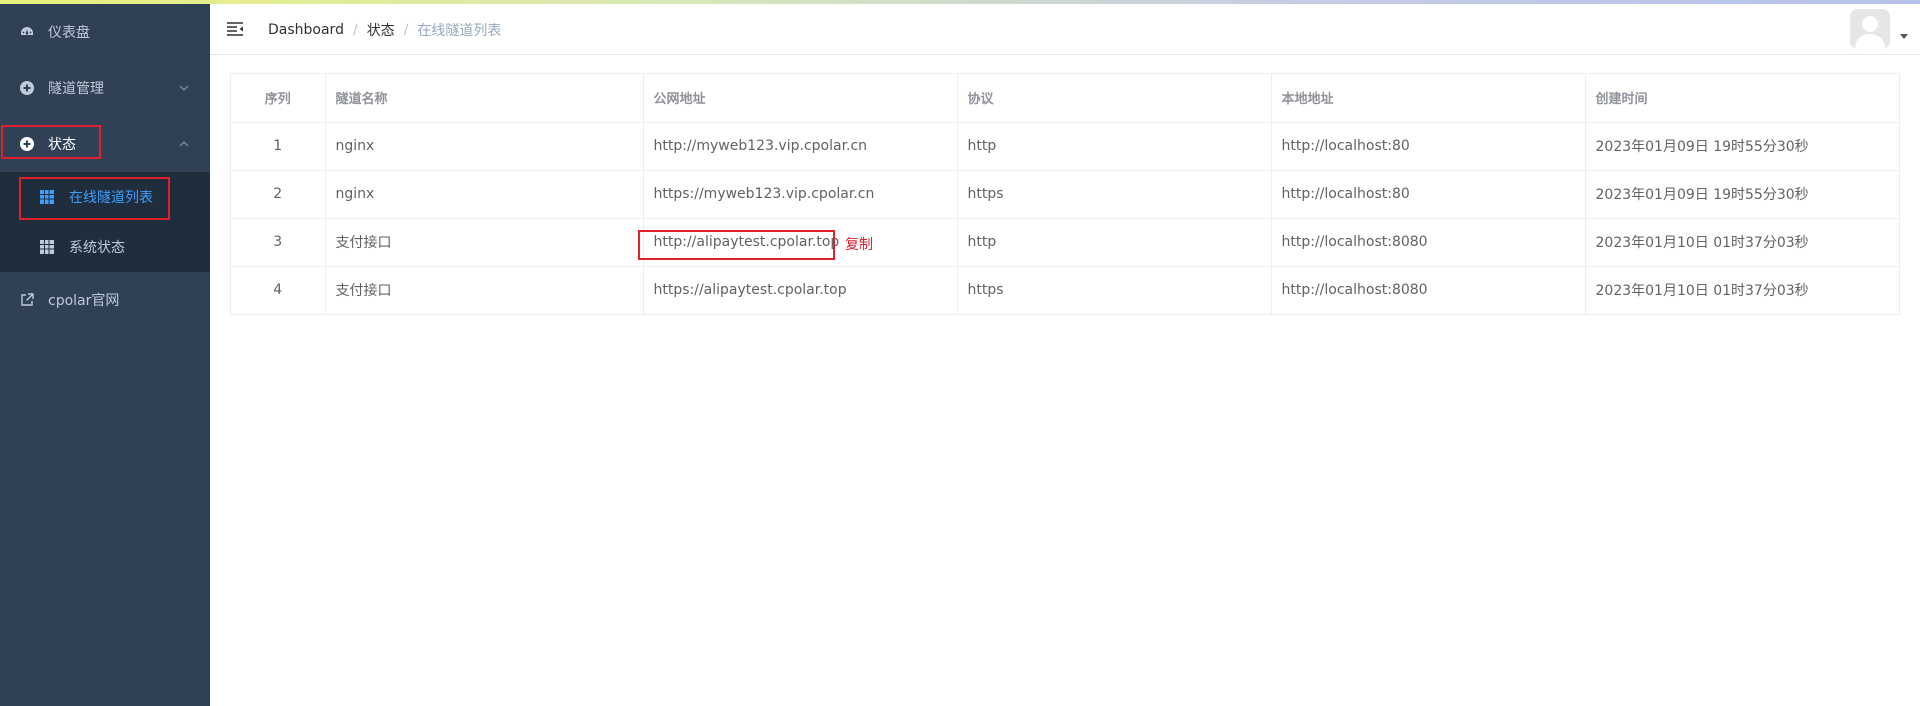 The width and height of the screenshot is (1920, 706). I want to click on sidebar-item-label: cpolar官网, so click(84, 301).